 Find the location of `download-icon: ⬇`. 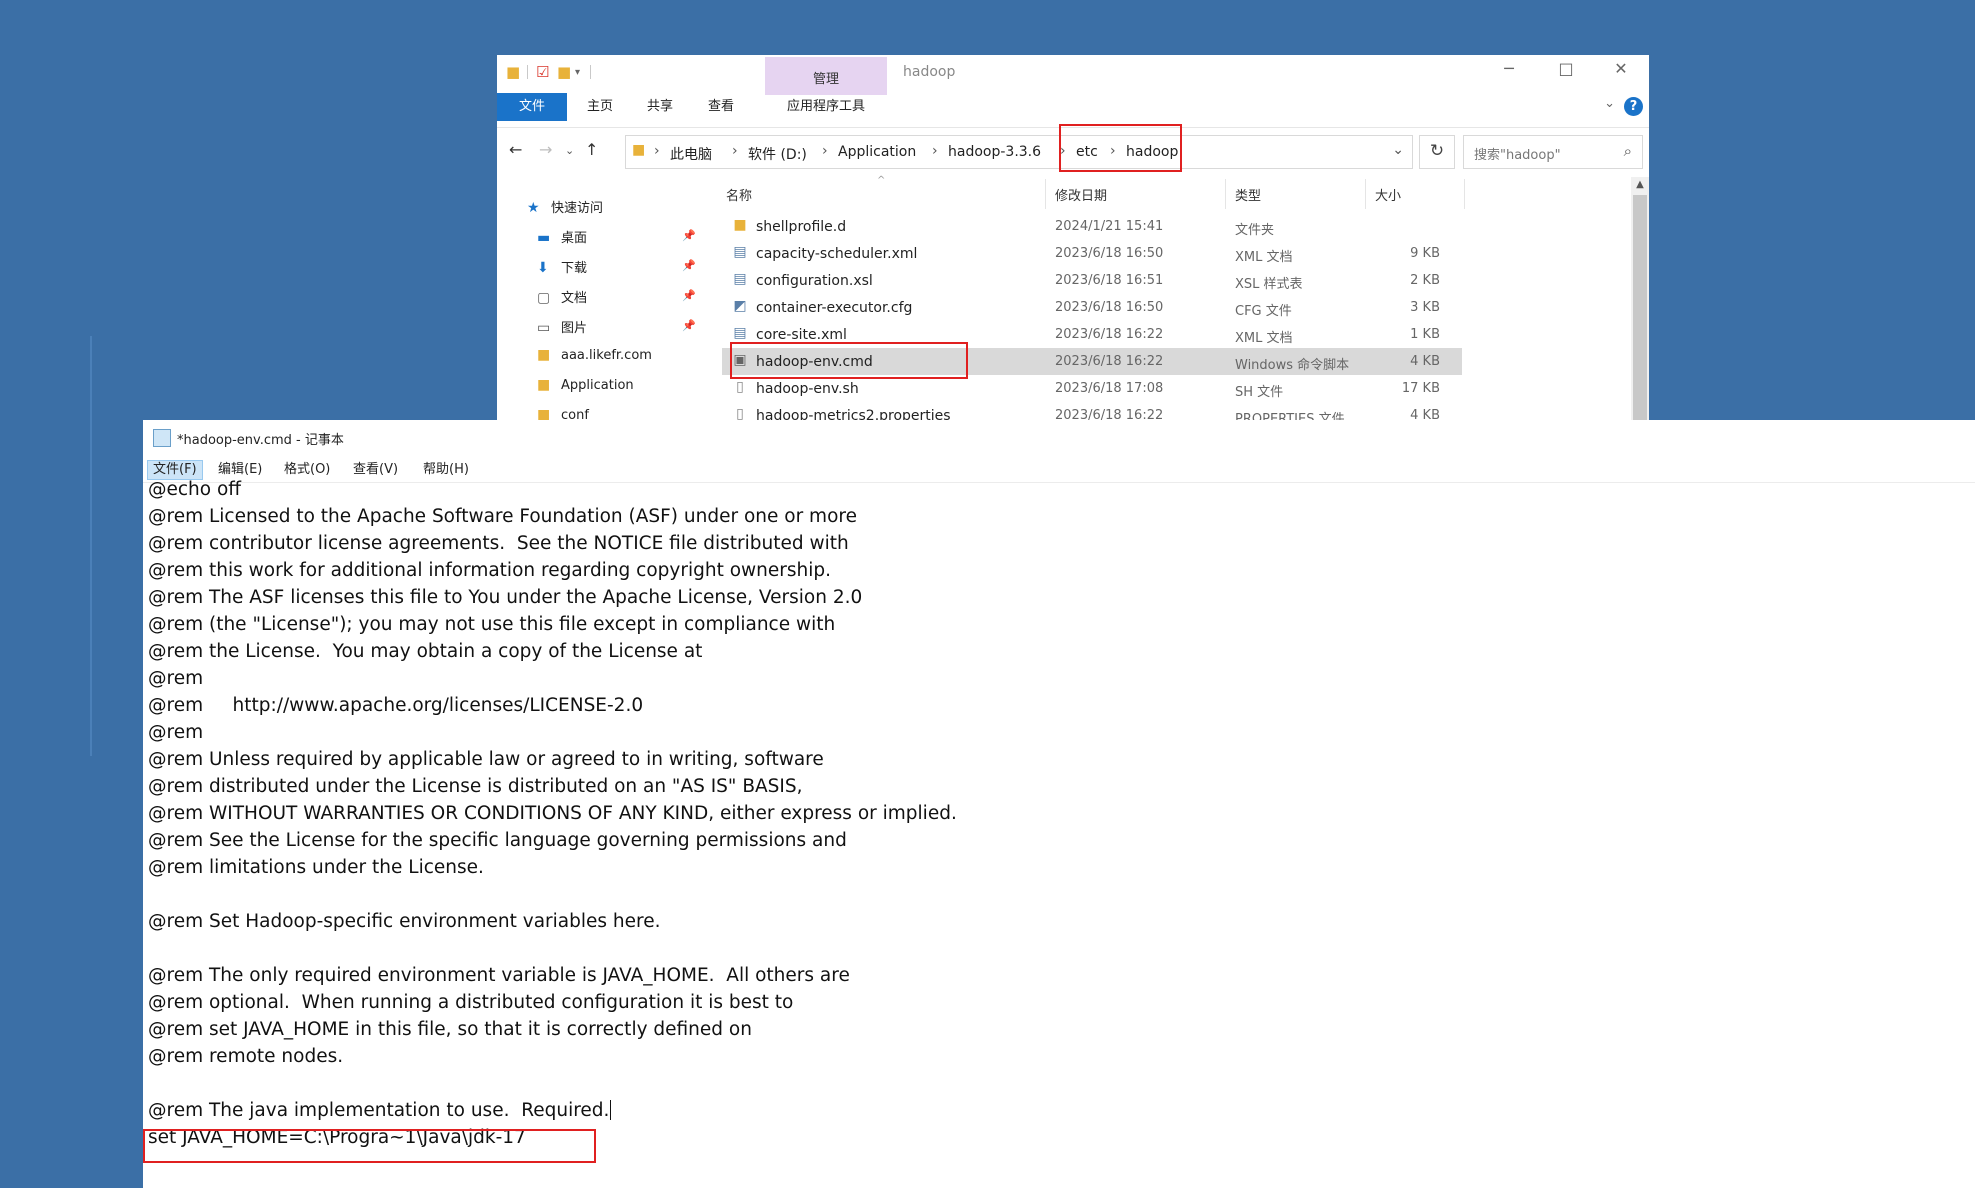

download-icon: ⬇ is located at coordinates (543, 268).